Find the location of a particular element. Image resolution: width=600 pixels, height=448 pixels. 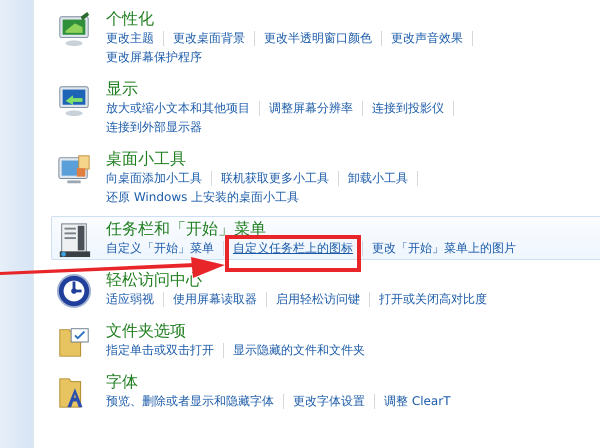

category-highlight: 任务栏和「开始」菜单 自定义「开始」菜单 自定义任务栏上的图标 更改「开始」菜单上的图片 is located at coordinates (325, 238).